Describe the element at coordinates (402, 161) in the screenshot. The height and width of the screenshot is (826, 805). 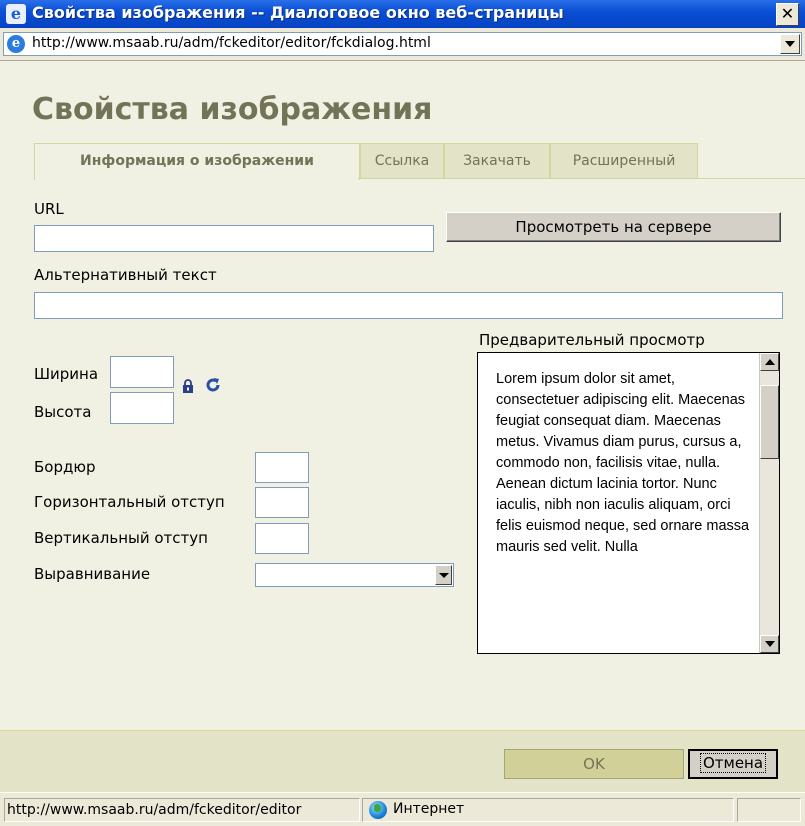
I see `tab-link: Ссылка` at that location.